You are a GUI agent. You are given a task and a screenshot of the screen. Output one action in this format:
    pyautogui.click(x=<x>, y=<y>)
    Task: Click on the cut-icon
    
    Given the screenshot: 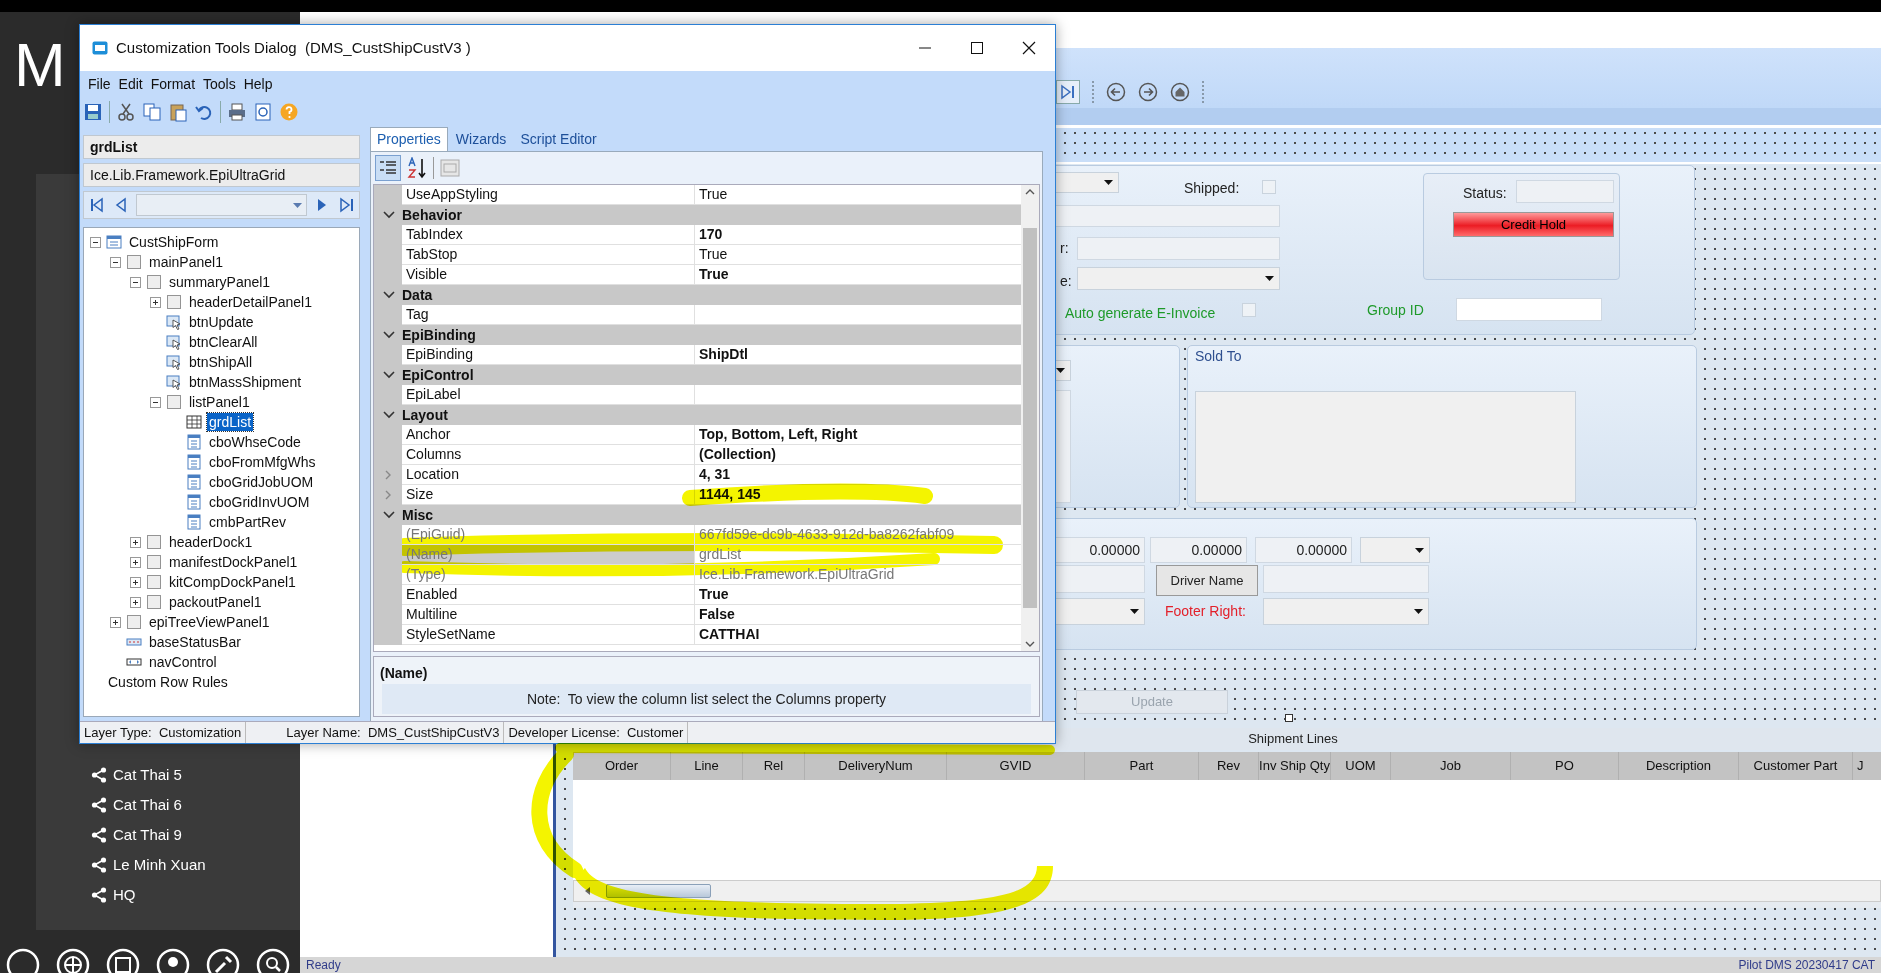 What is the action you would take?
    pyautogui.click(x=126, y=112)
    